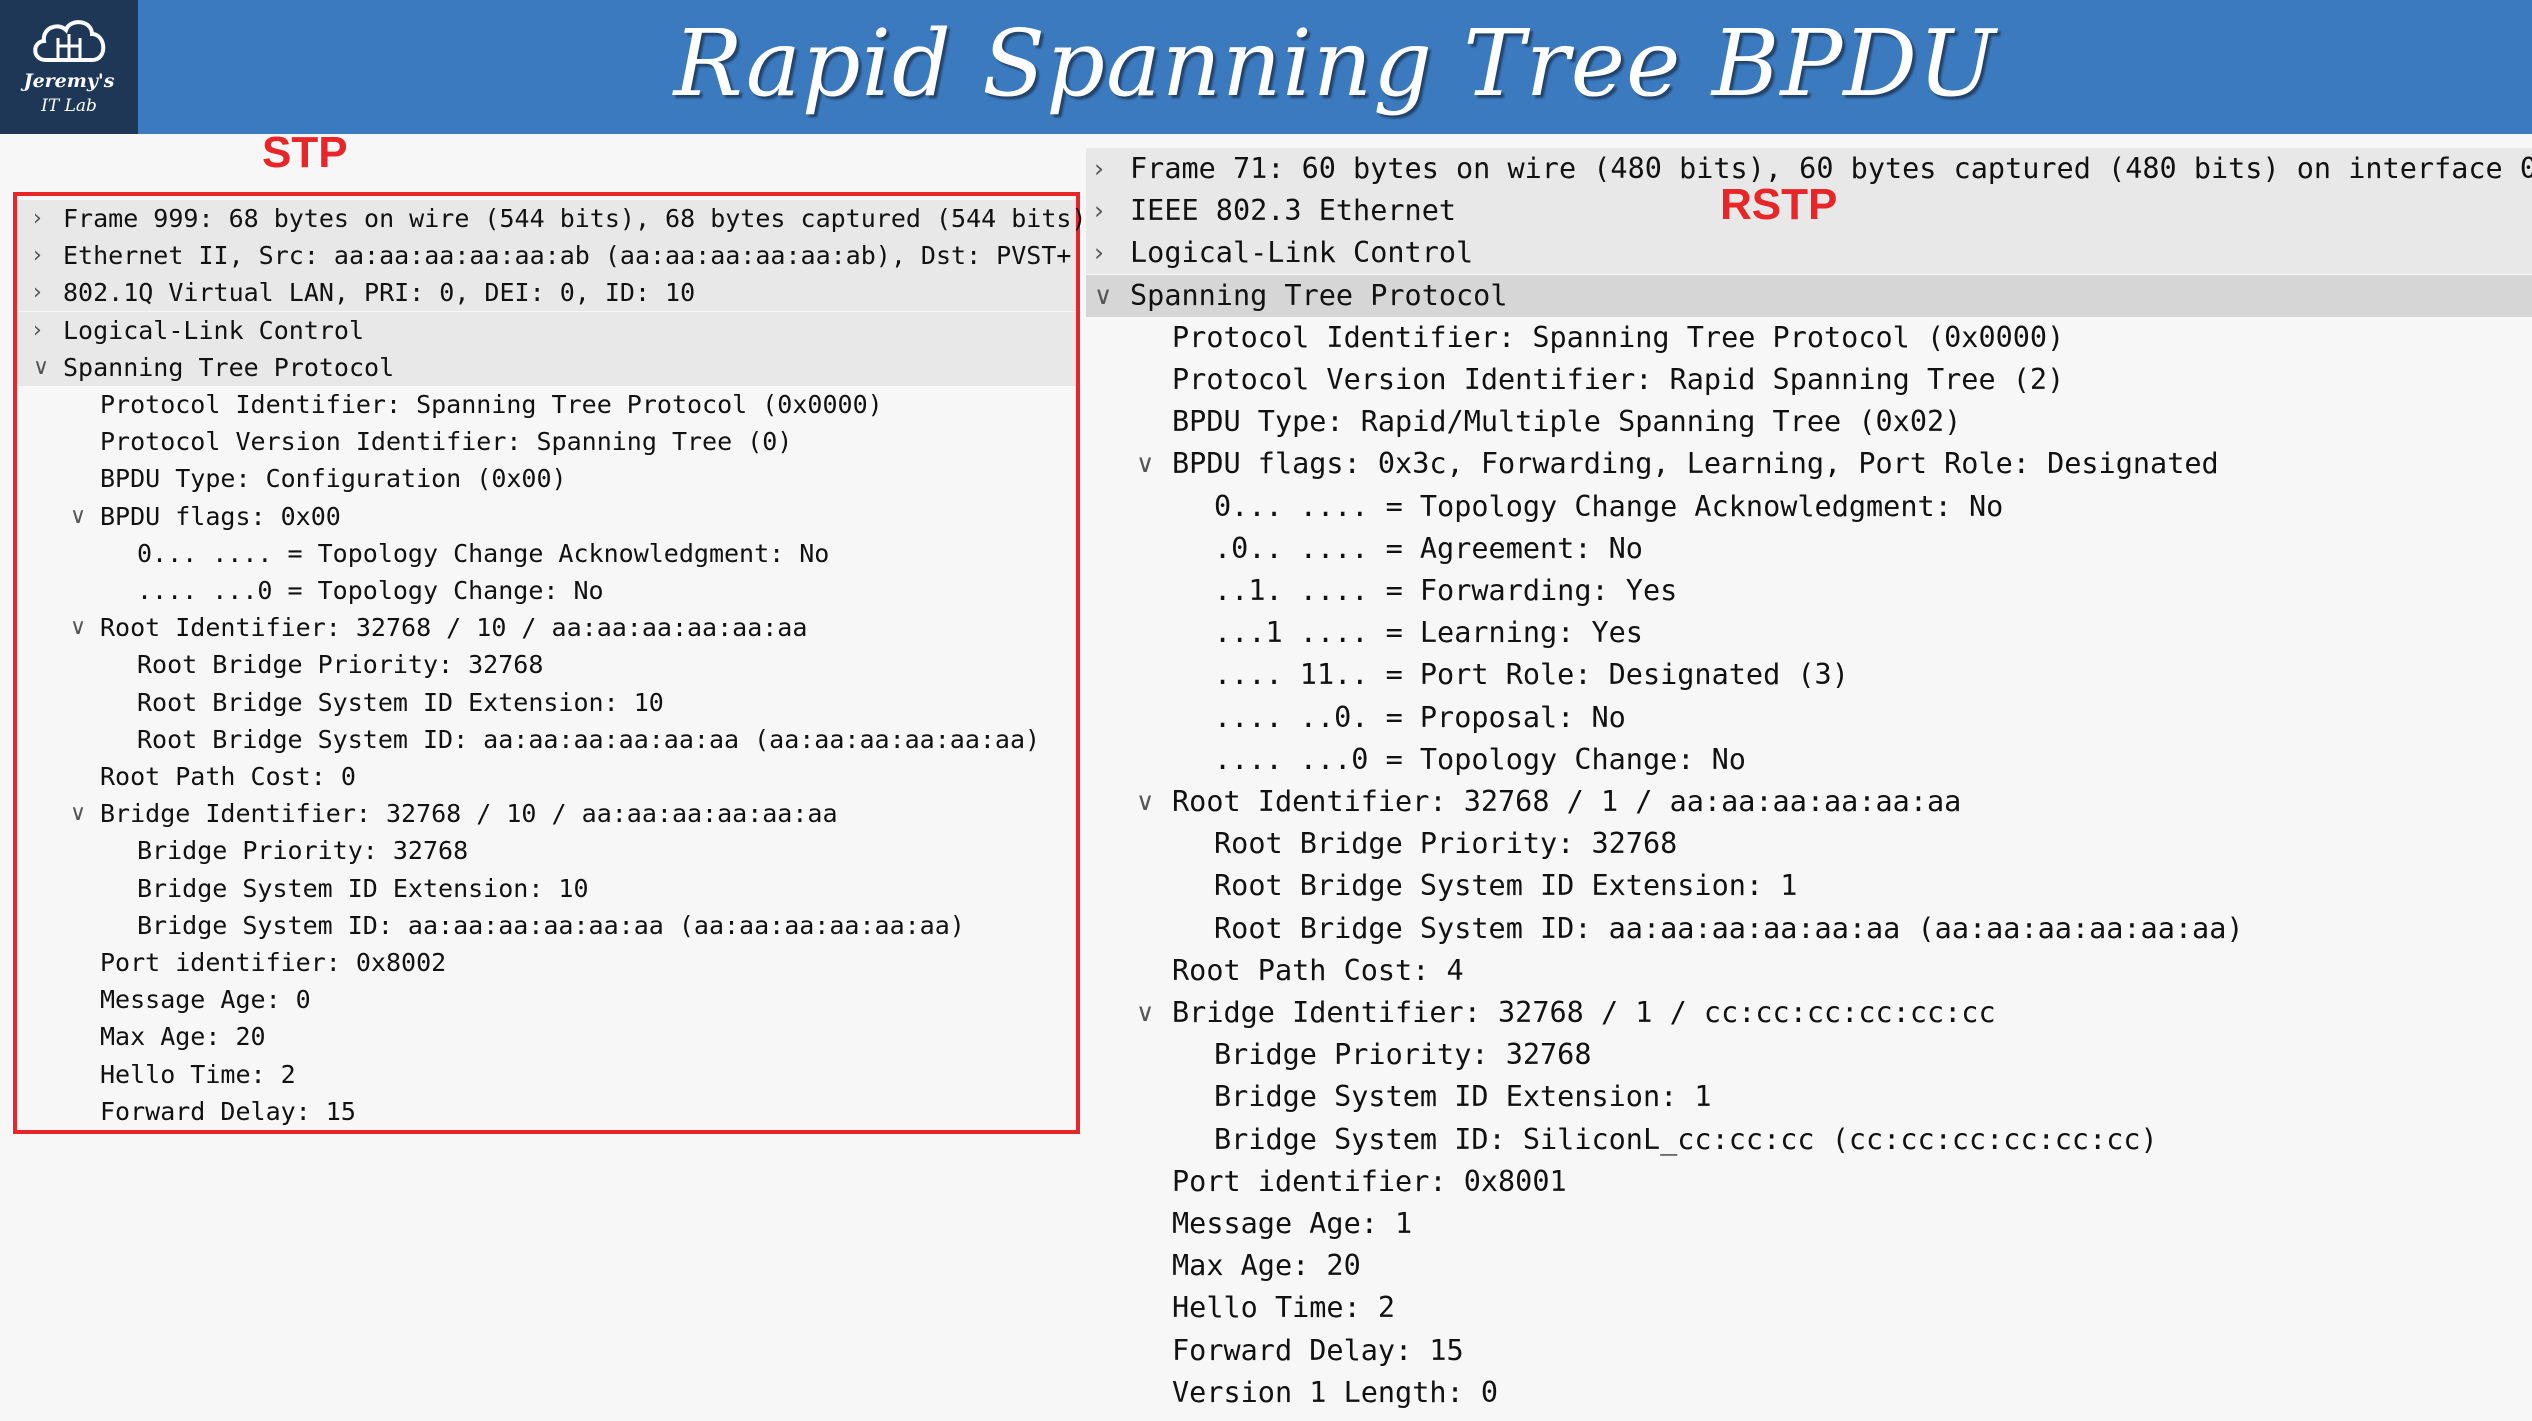 The image size is (2532, 1421). I want to click on stp-label: STP, so click(305, 152).